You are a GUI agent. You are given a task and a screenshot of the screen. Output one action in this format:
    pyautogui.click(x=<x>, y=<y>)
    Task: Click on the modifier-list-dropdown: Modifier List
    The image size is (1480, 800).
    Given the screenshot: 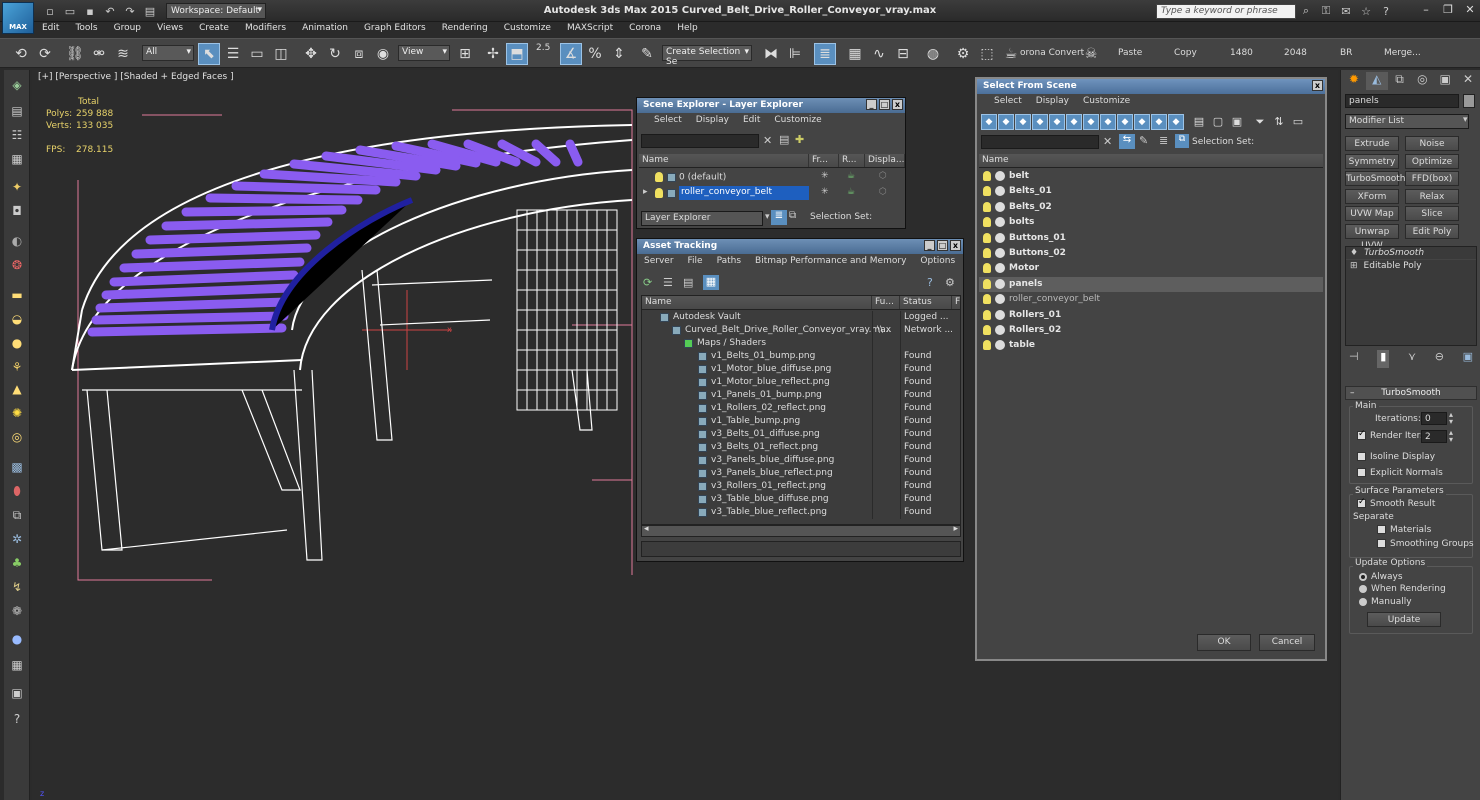 What is the action you would take?
    pyautogui.click(x=1407, y=121)
    